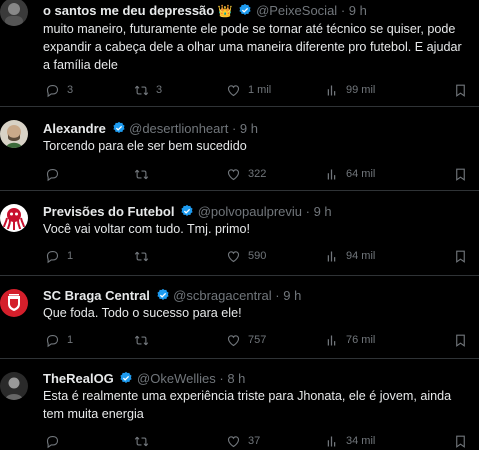  I want to click on retweet-button: 3, so click(148, 90).